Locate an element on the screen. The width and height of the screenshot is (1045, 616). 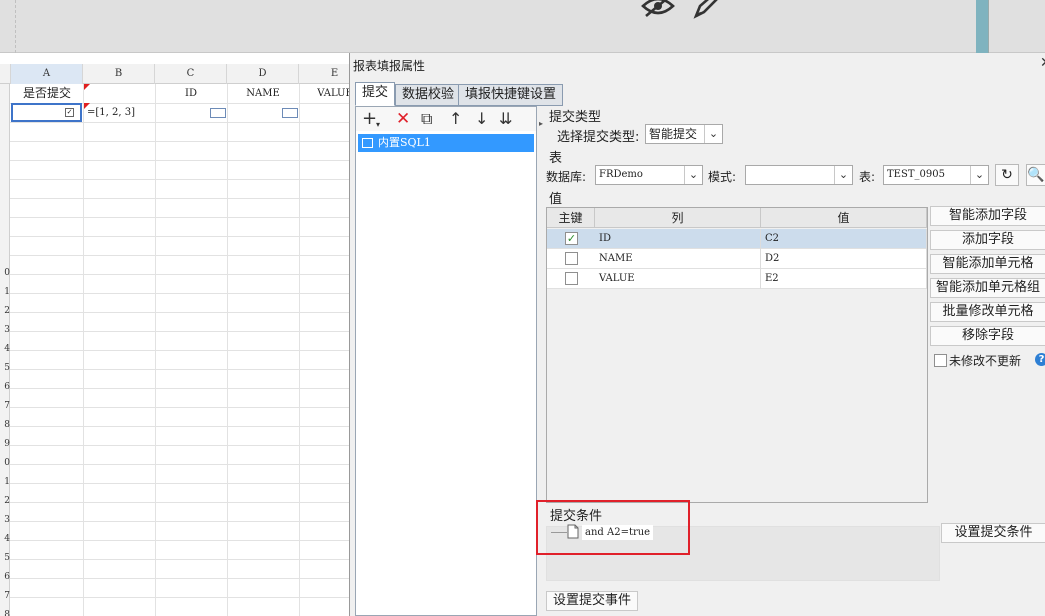
mode-label: 模式: is located at coordinates (722, 177).